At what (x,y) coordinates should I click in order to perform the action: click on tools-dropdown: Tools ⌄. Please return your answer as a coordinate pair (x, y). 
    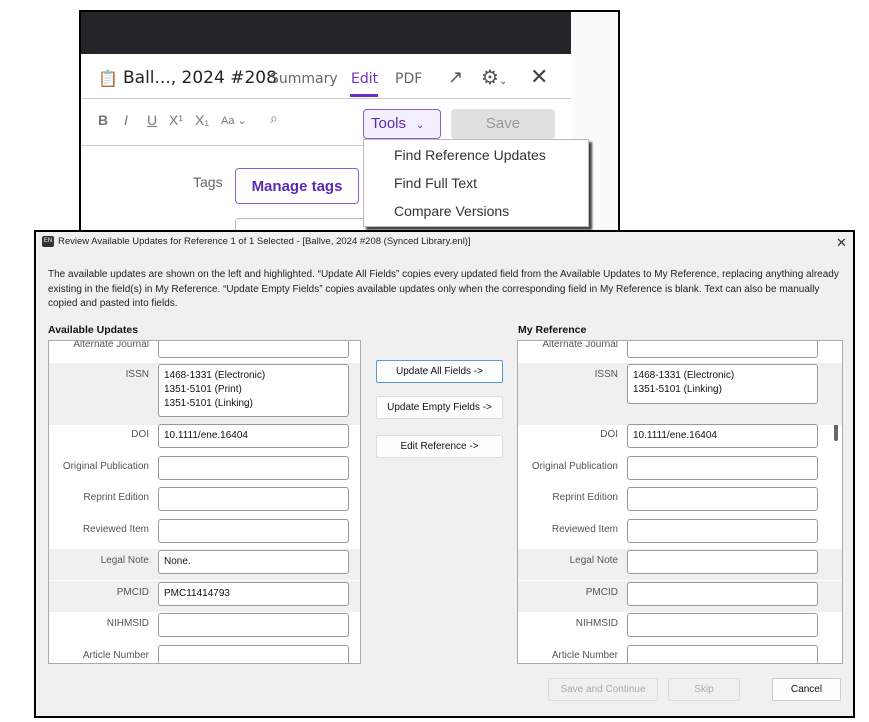
    Looking at the image, I should click on (402, 124).